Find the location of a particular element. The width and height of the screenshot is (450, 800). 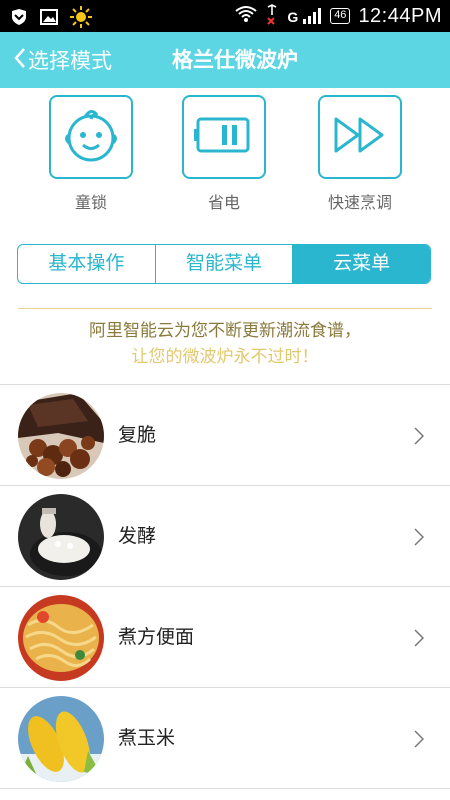

instant-noodles-photo is located at coordinates (61, 638).